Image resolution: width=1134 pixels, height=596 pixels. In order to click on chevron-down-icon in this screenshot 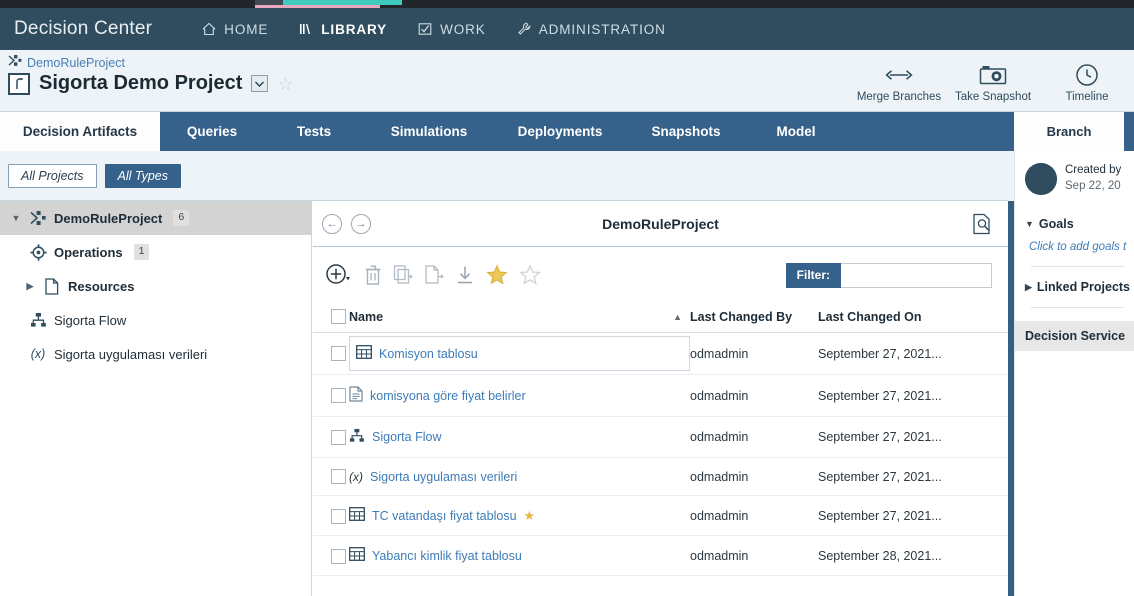, I will do `click(260, 83)`.